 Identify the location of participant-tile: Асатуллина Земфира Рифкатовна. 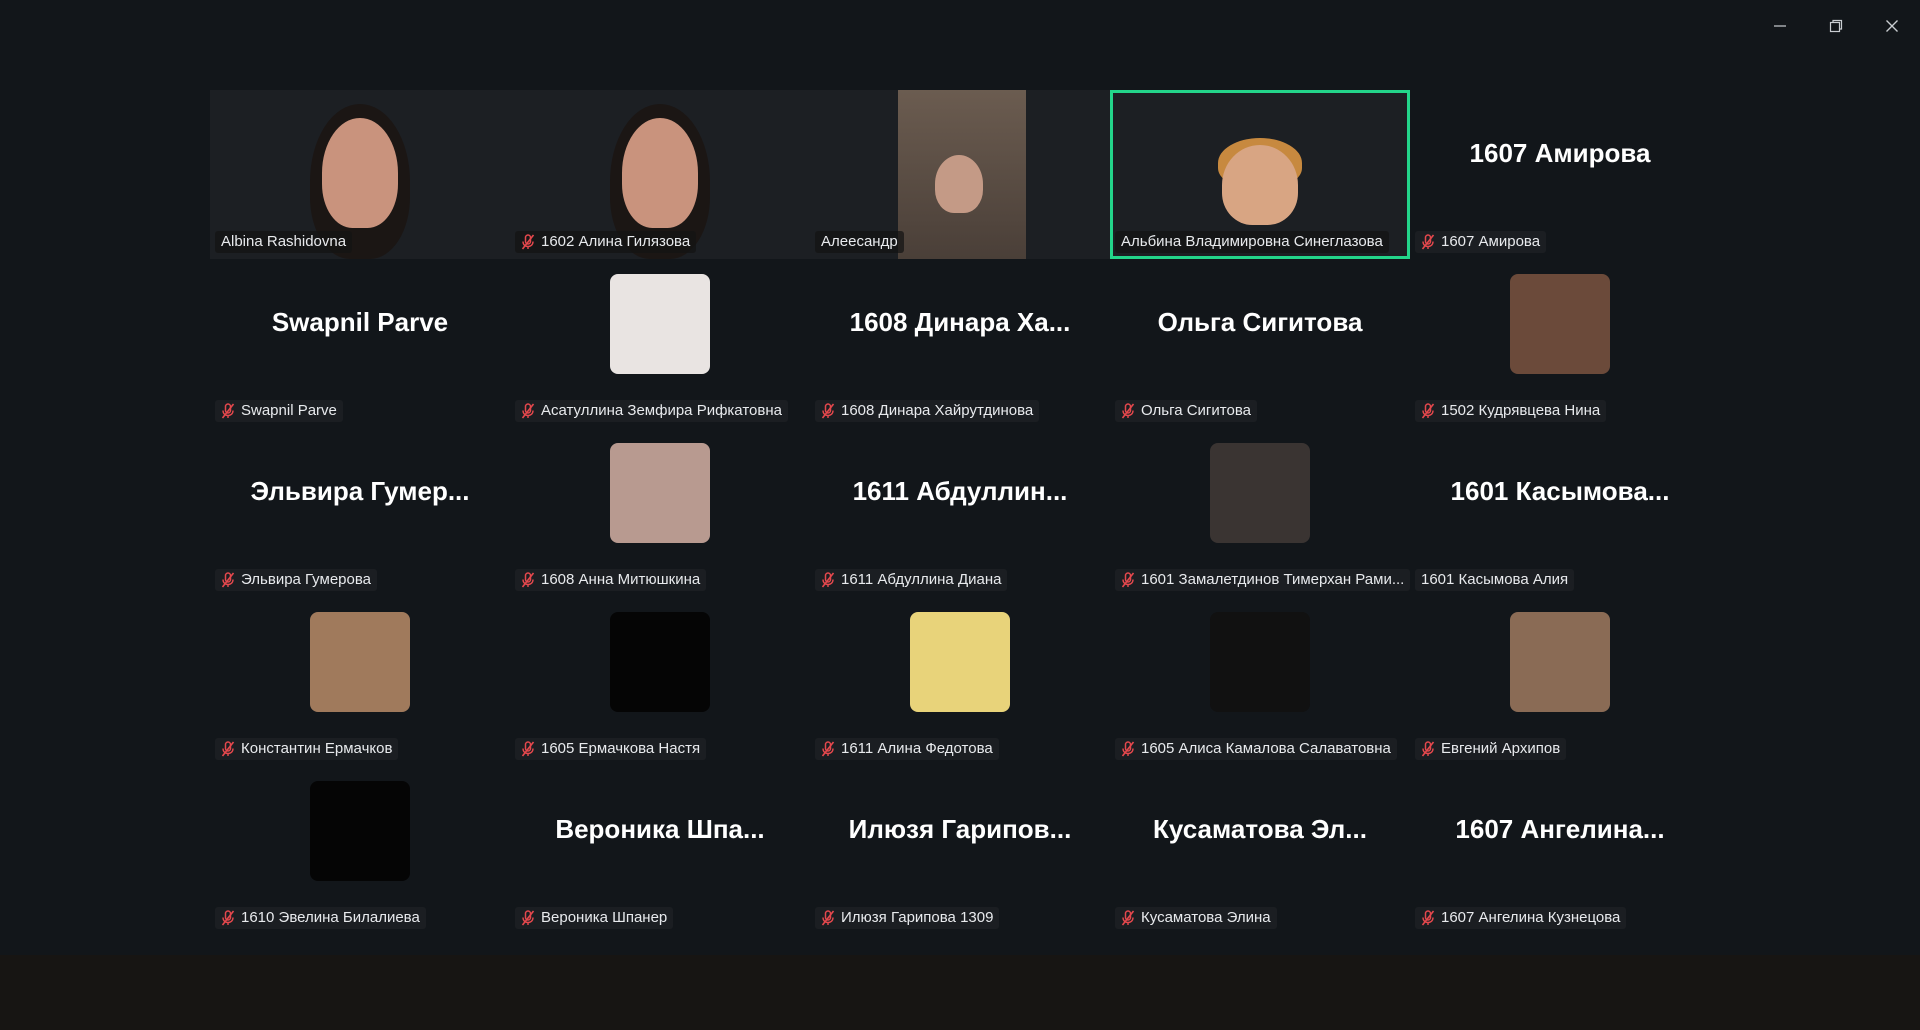
(660, 343).